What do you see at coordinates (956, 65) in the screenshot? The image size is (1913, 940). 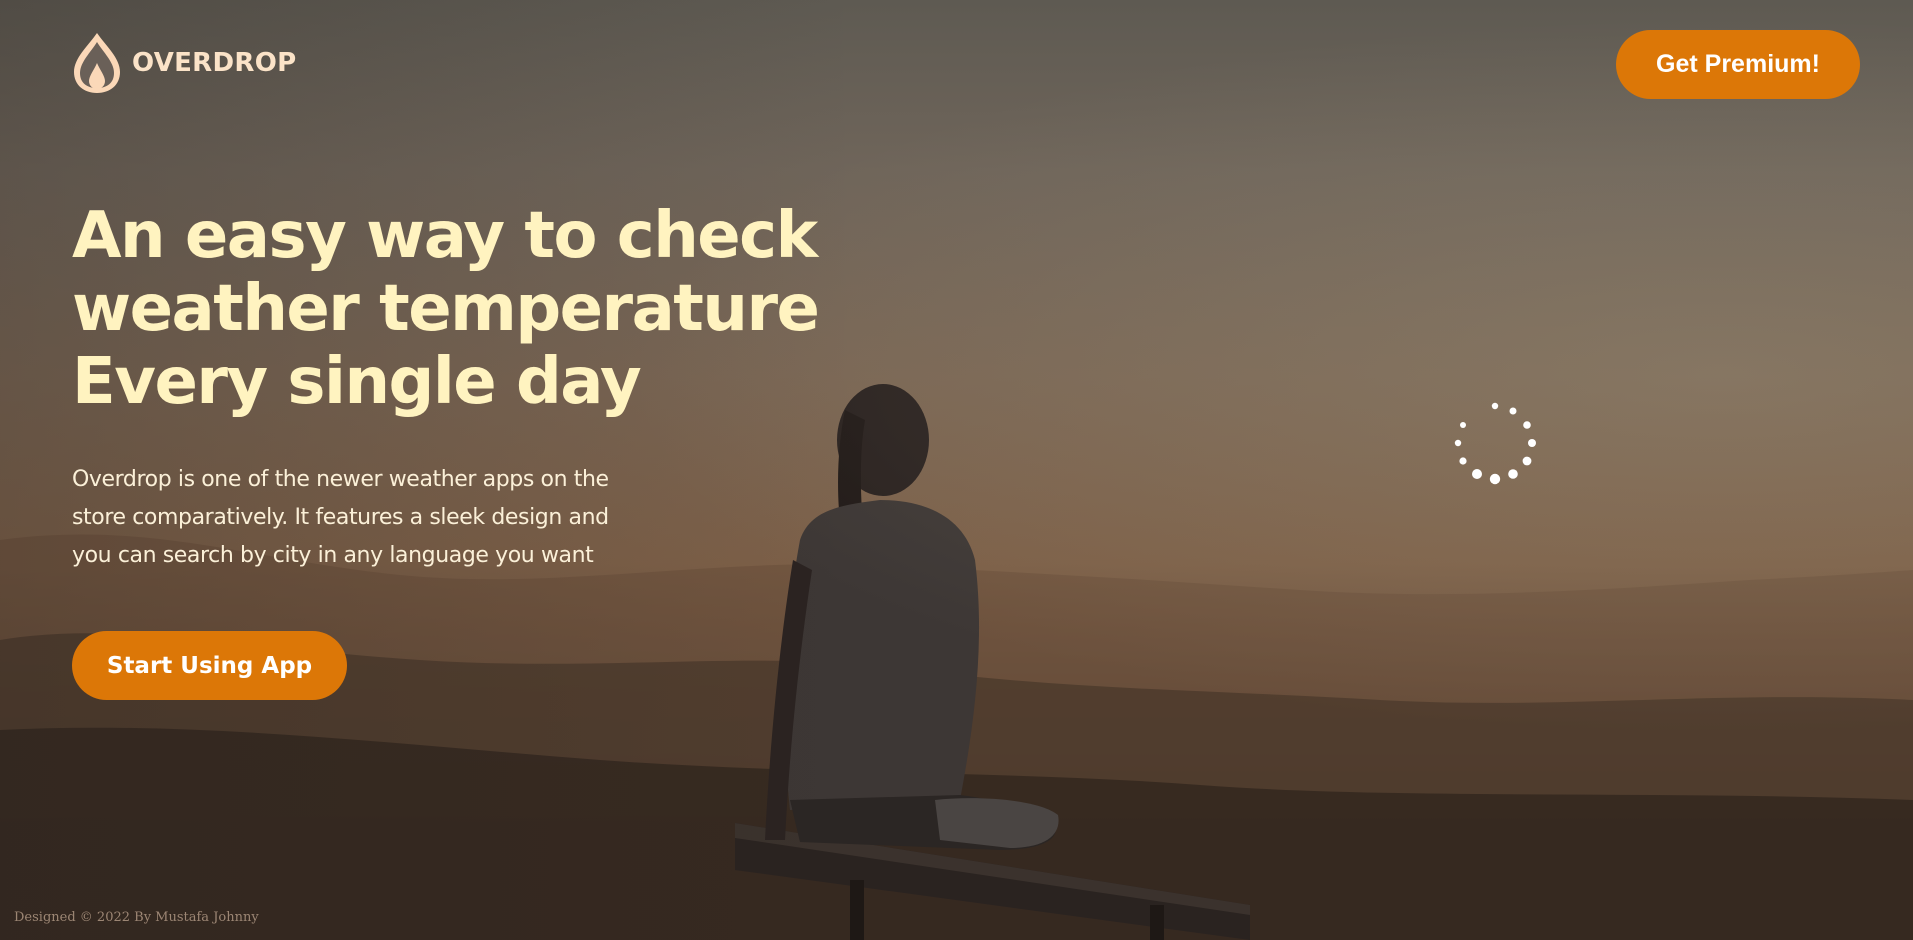 I see `site-header: OVERDROP Get Premium!` at bounding box center [956, 65].